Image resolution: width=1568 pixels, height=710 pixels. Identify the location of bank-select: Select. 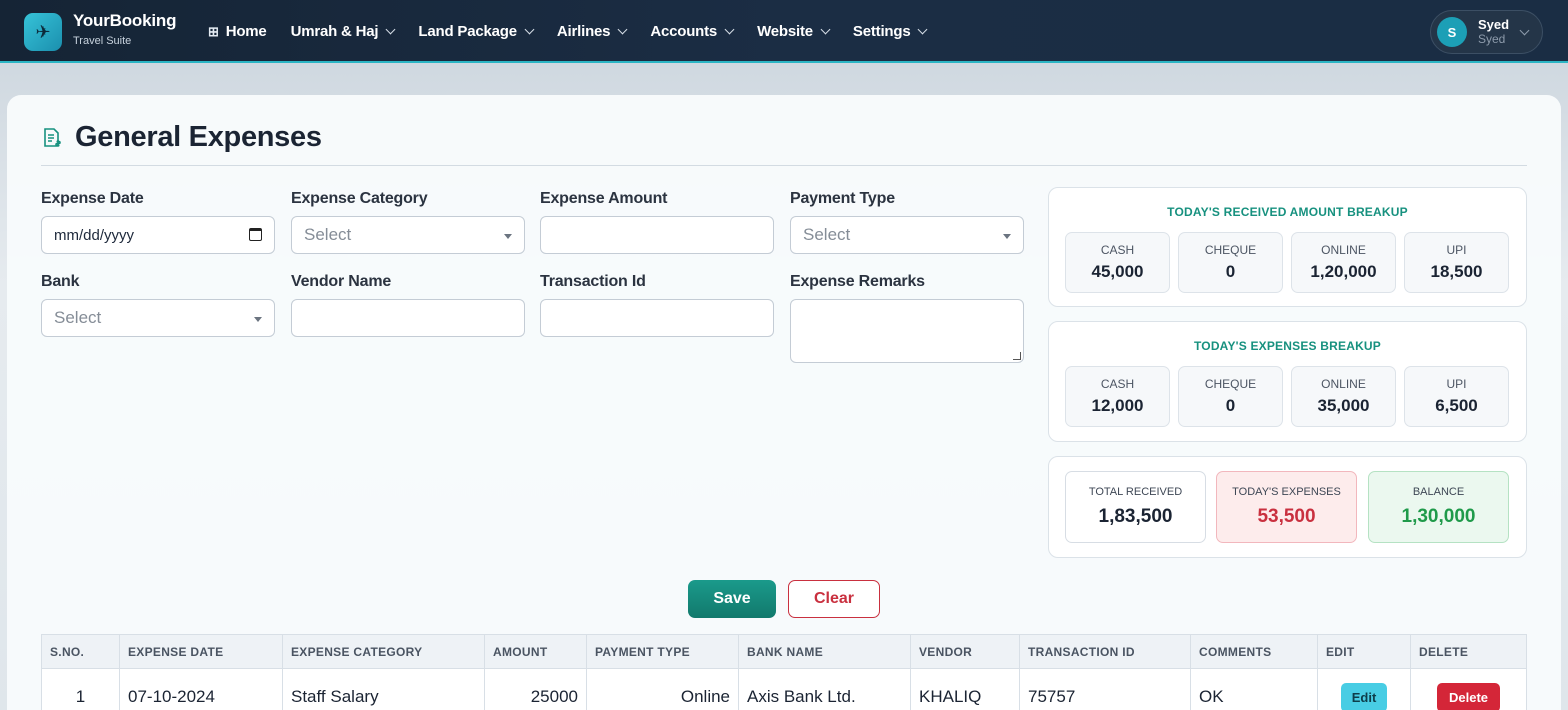
(158, 318).